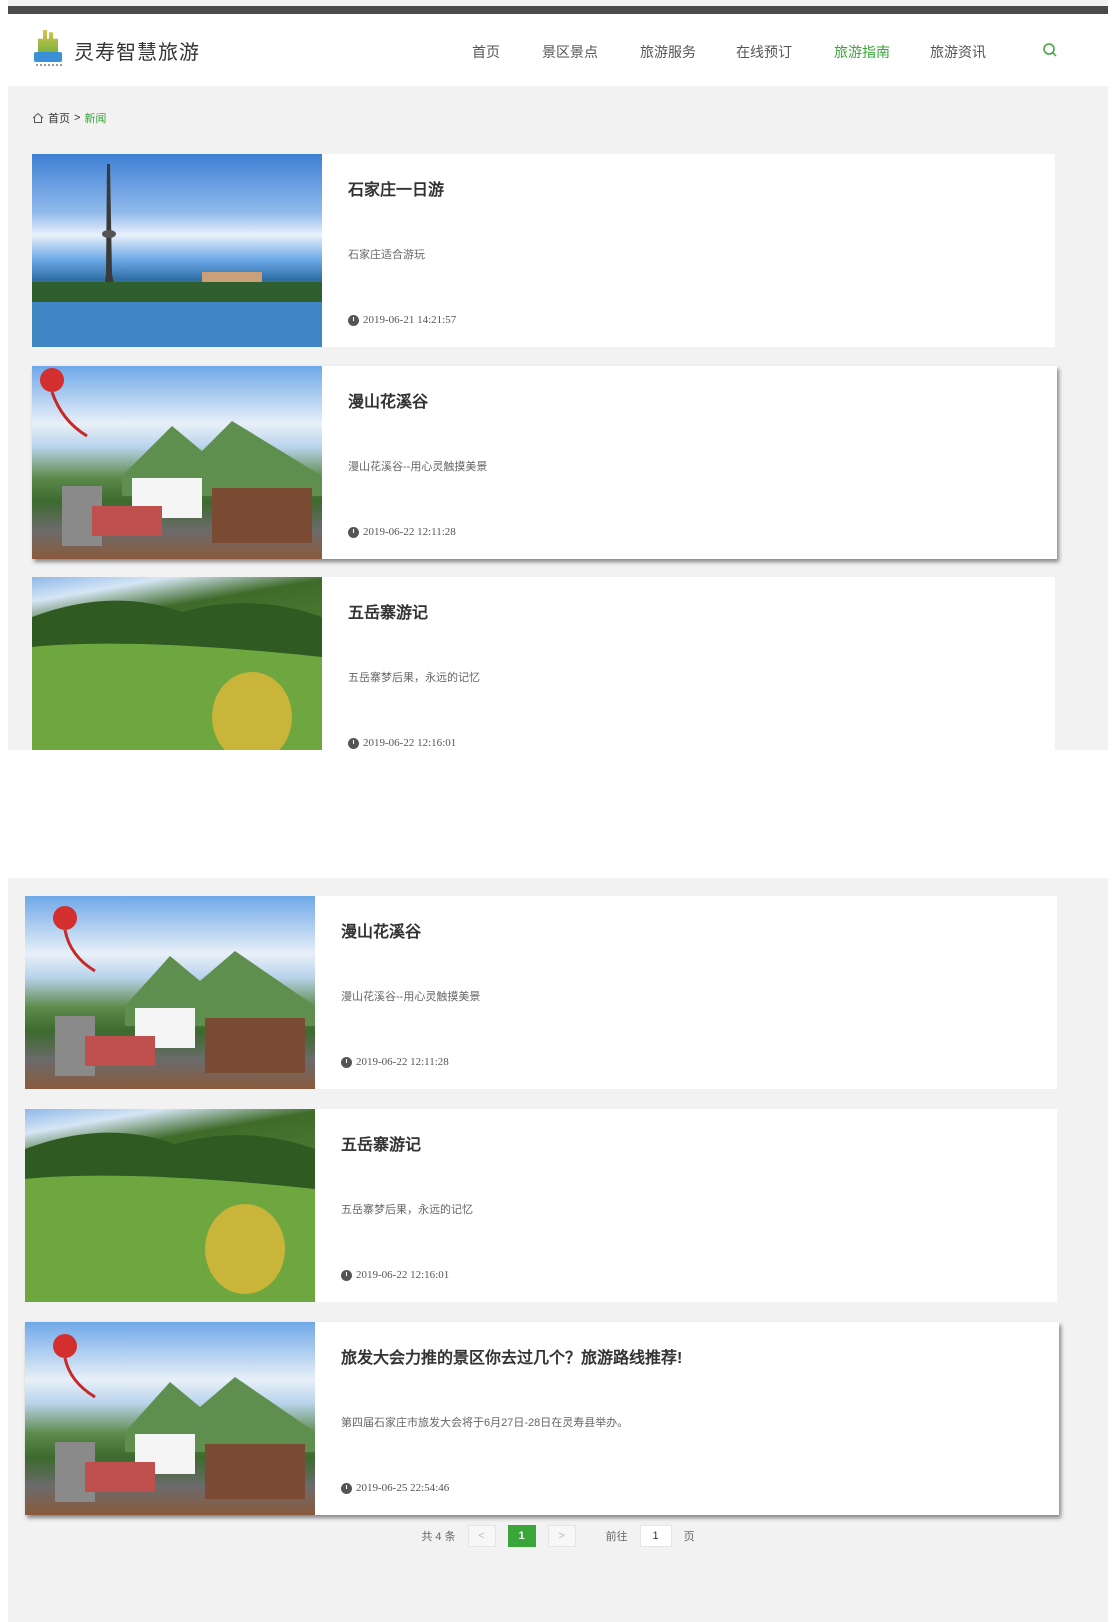 The height and width of the screenshot is (1622, 1115). What do you see at coordinates (410, 320) in the screenshot?
I see `article-date-text: 2019-06-21 14:21:57` at bounding box center [410, 320].